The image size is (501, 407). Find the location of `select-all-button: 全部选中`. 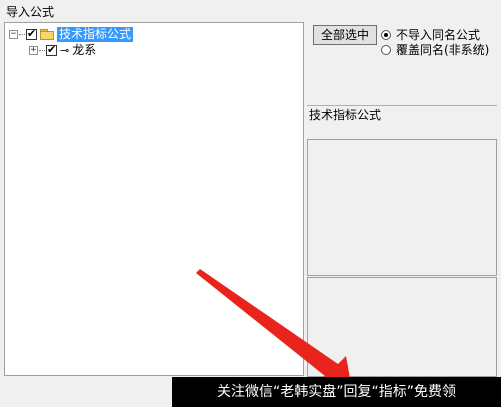

select-all-button: 全部选中 is located at coordinates (345, 35).